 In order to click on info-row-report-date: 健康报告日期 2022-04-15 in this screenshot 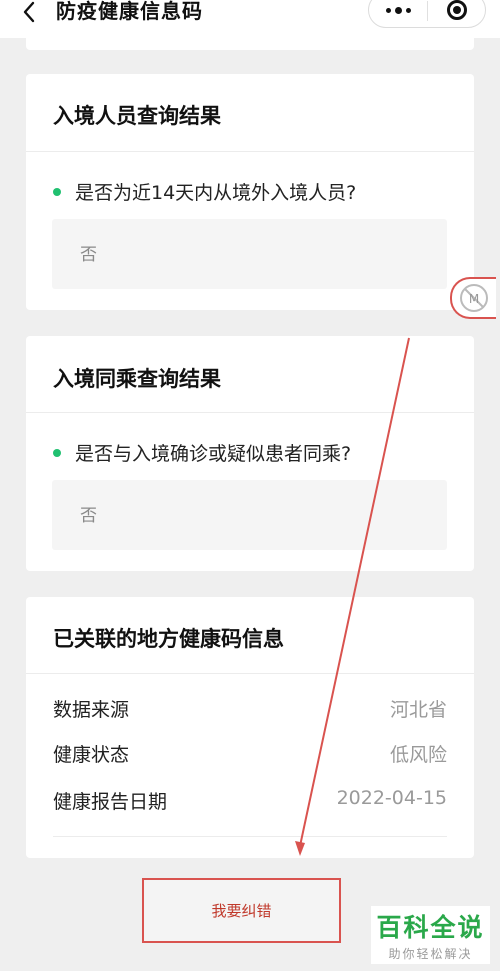, I will do `click(250, 802)`.